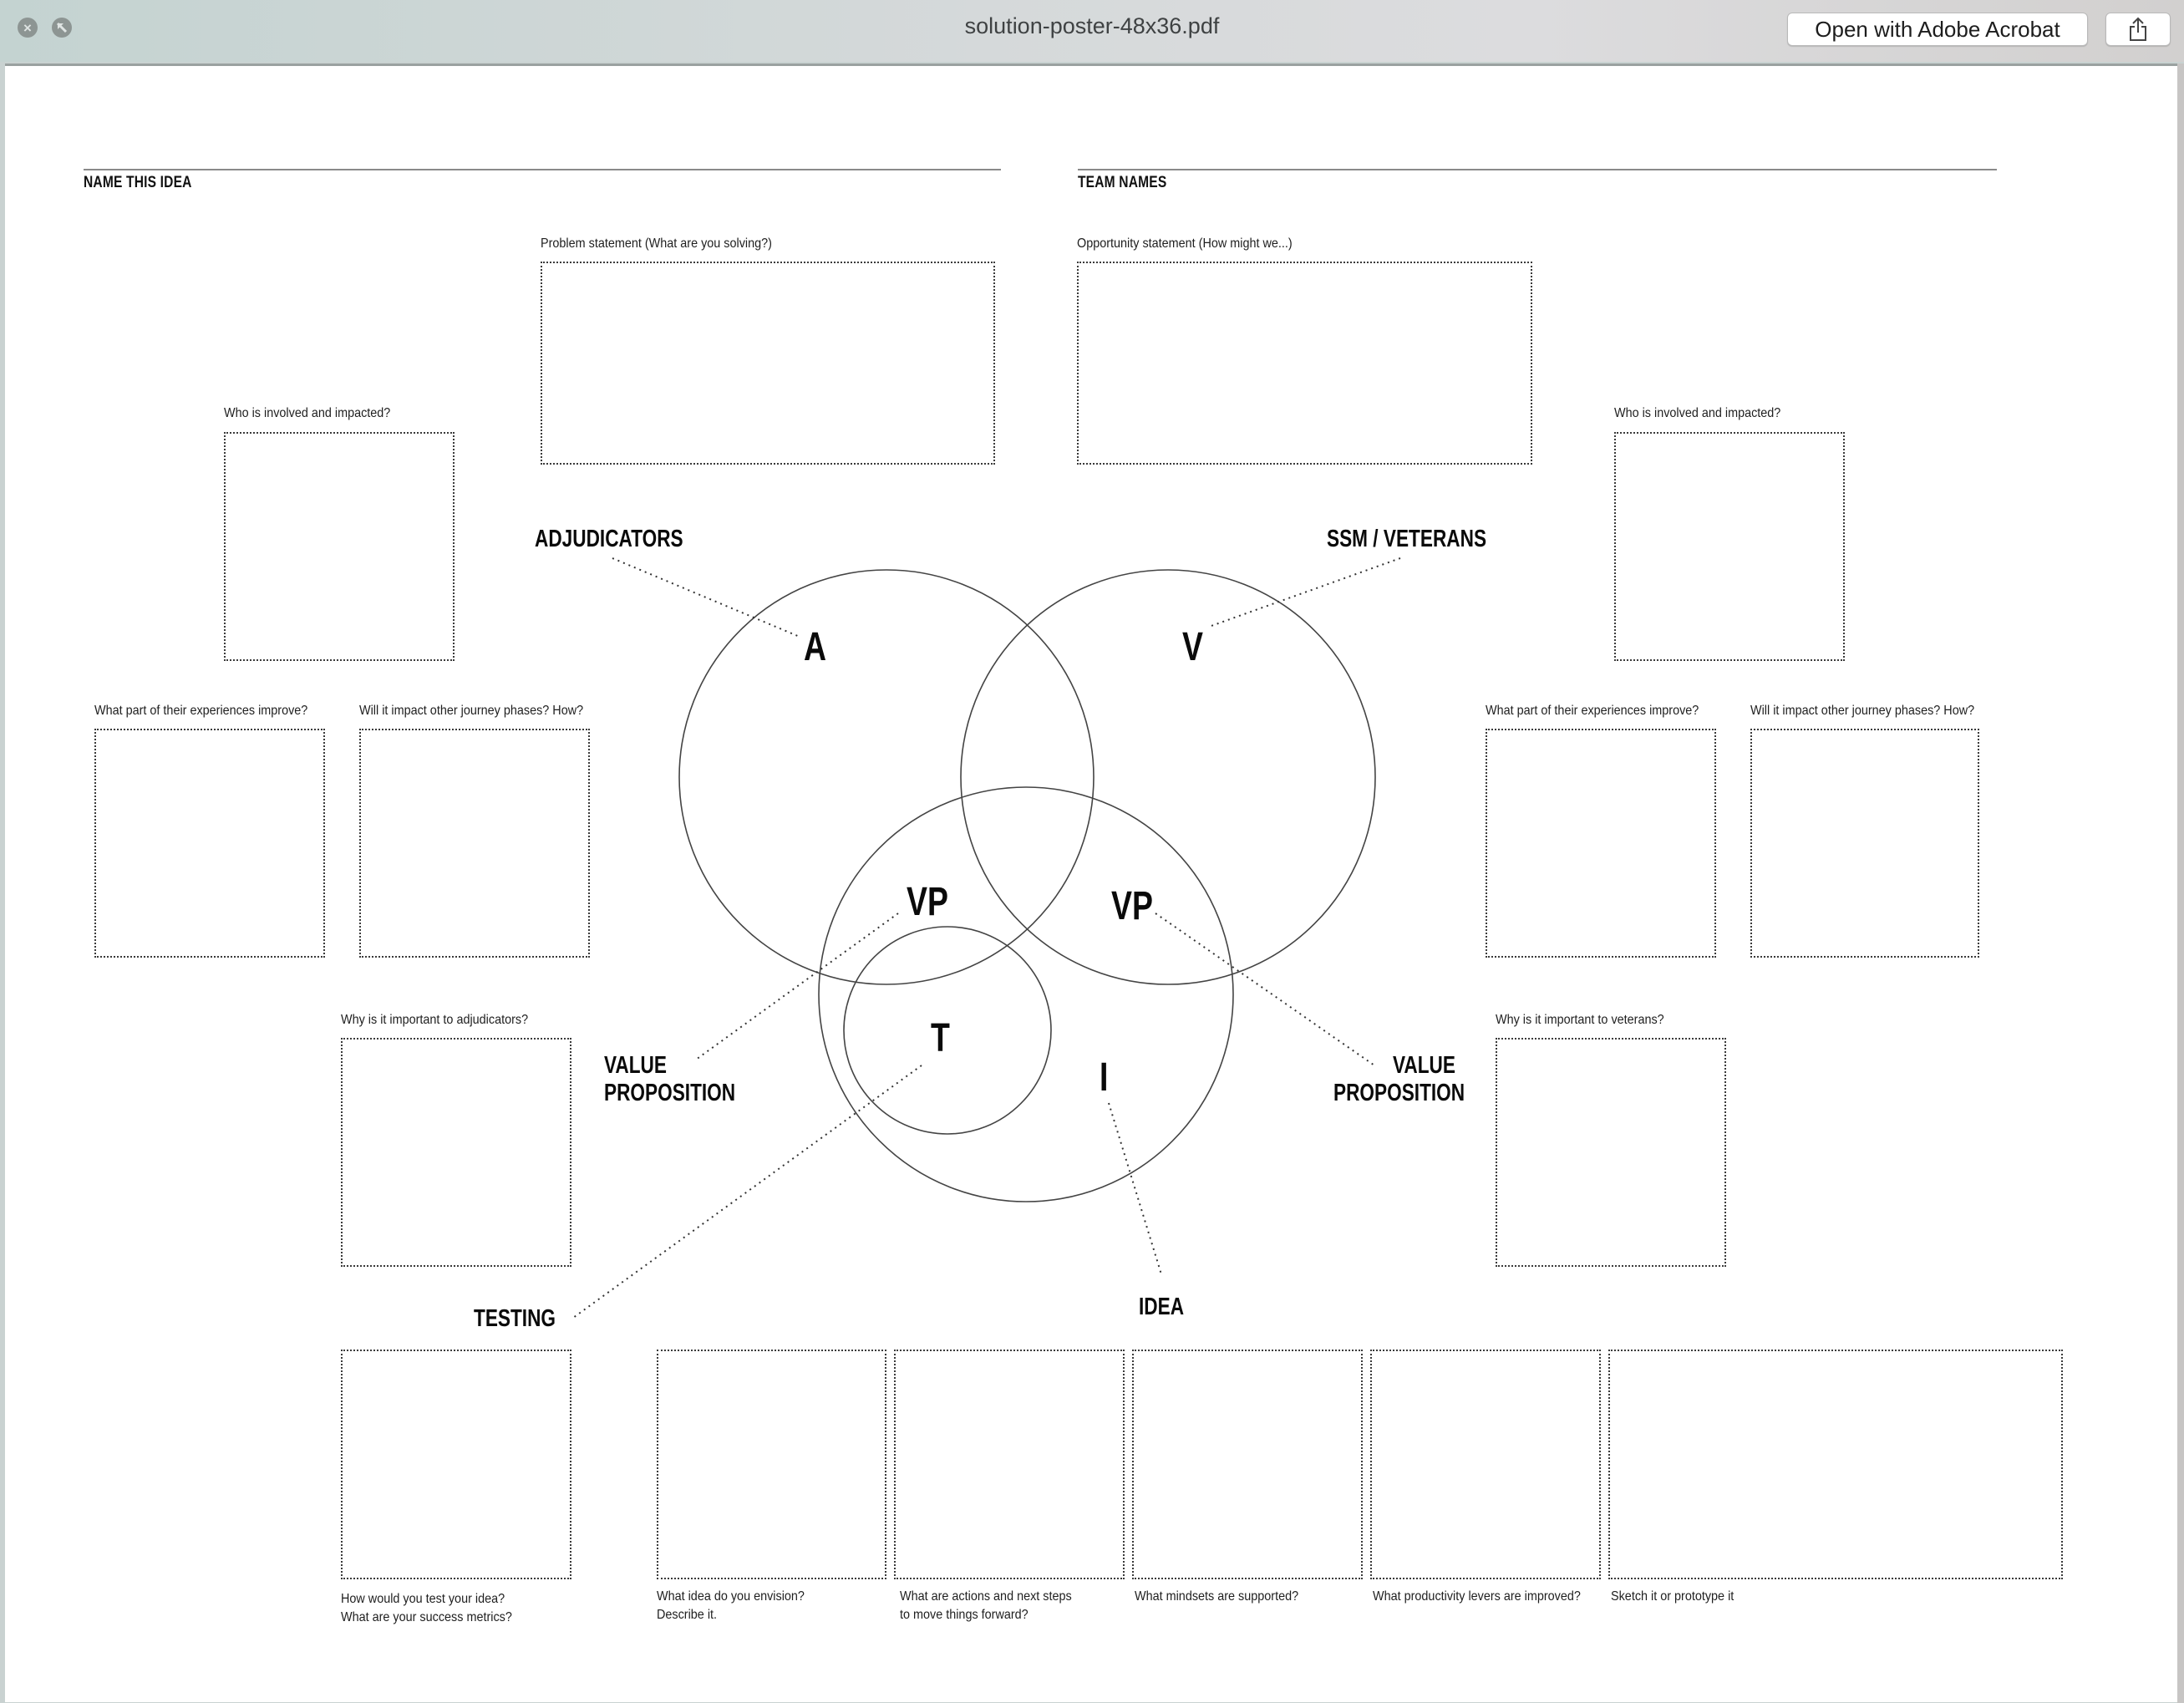 This screenshot has height=1703, width=2184. I want to click on envision-box, so click(771, 1464).